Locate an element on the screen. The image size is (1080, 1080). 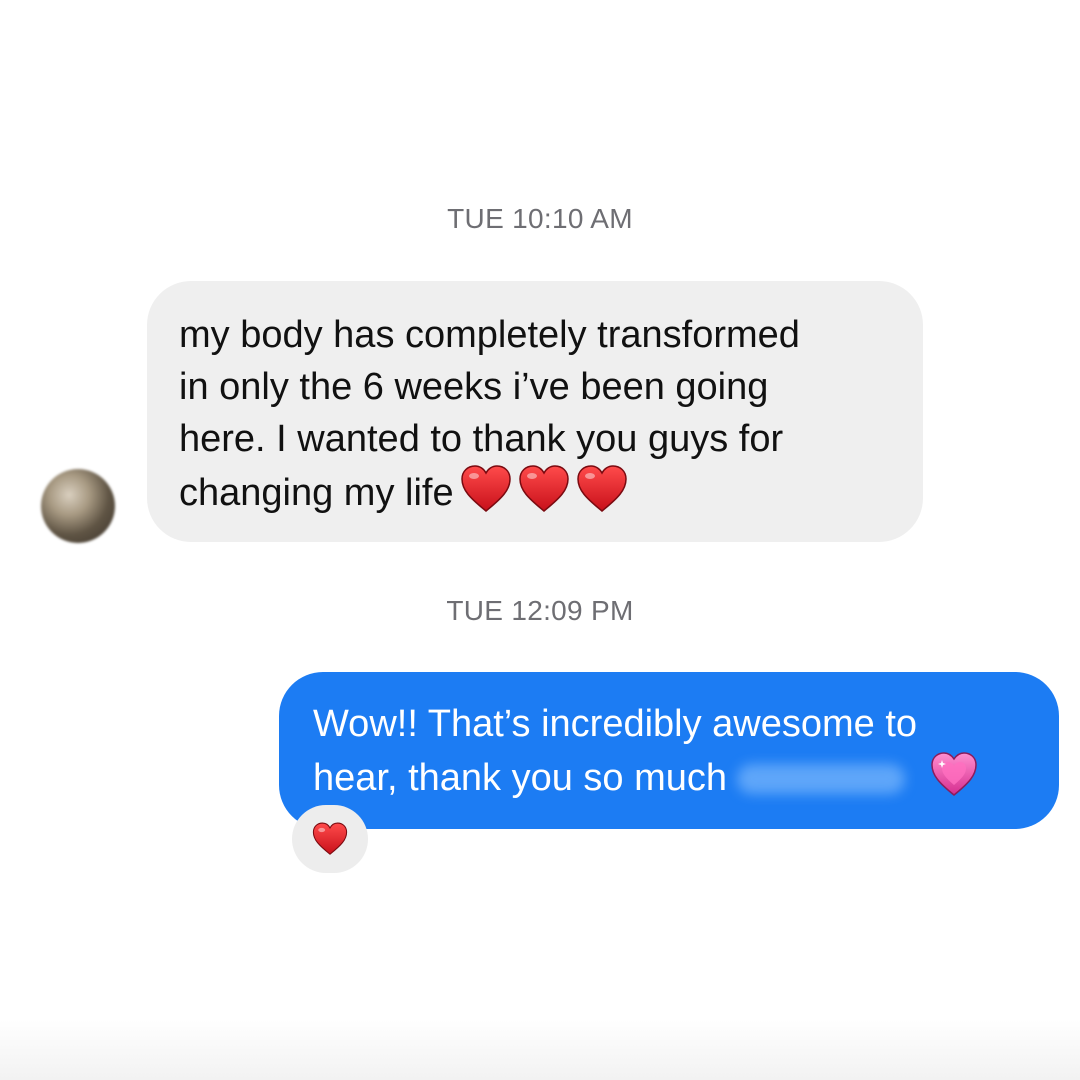
message-line: Wow!! That’s incredibly awesome to is located at coordinates (615, 724).